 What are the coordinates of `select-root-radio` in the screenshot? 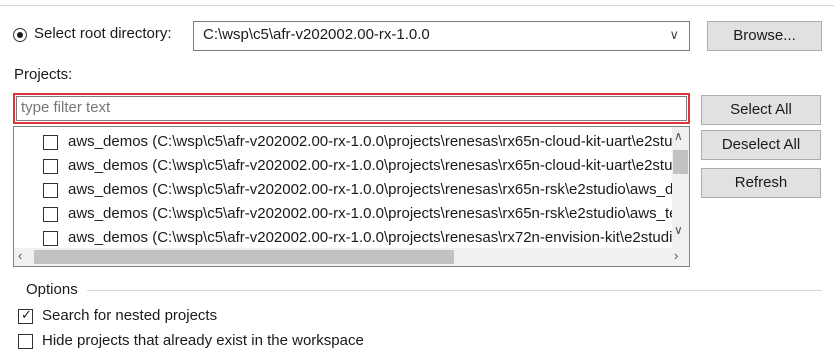 It's located at (20, 35).